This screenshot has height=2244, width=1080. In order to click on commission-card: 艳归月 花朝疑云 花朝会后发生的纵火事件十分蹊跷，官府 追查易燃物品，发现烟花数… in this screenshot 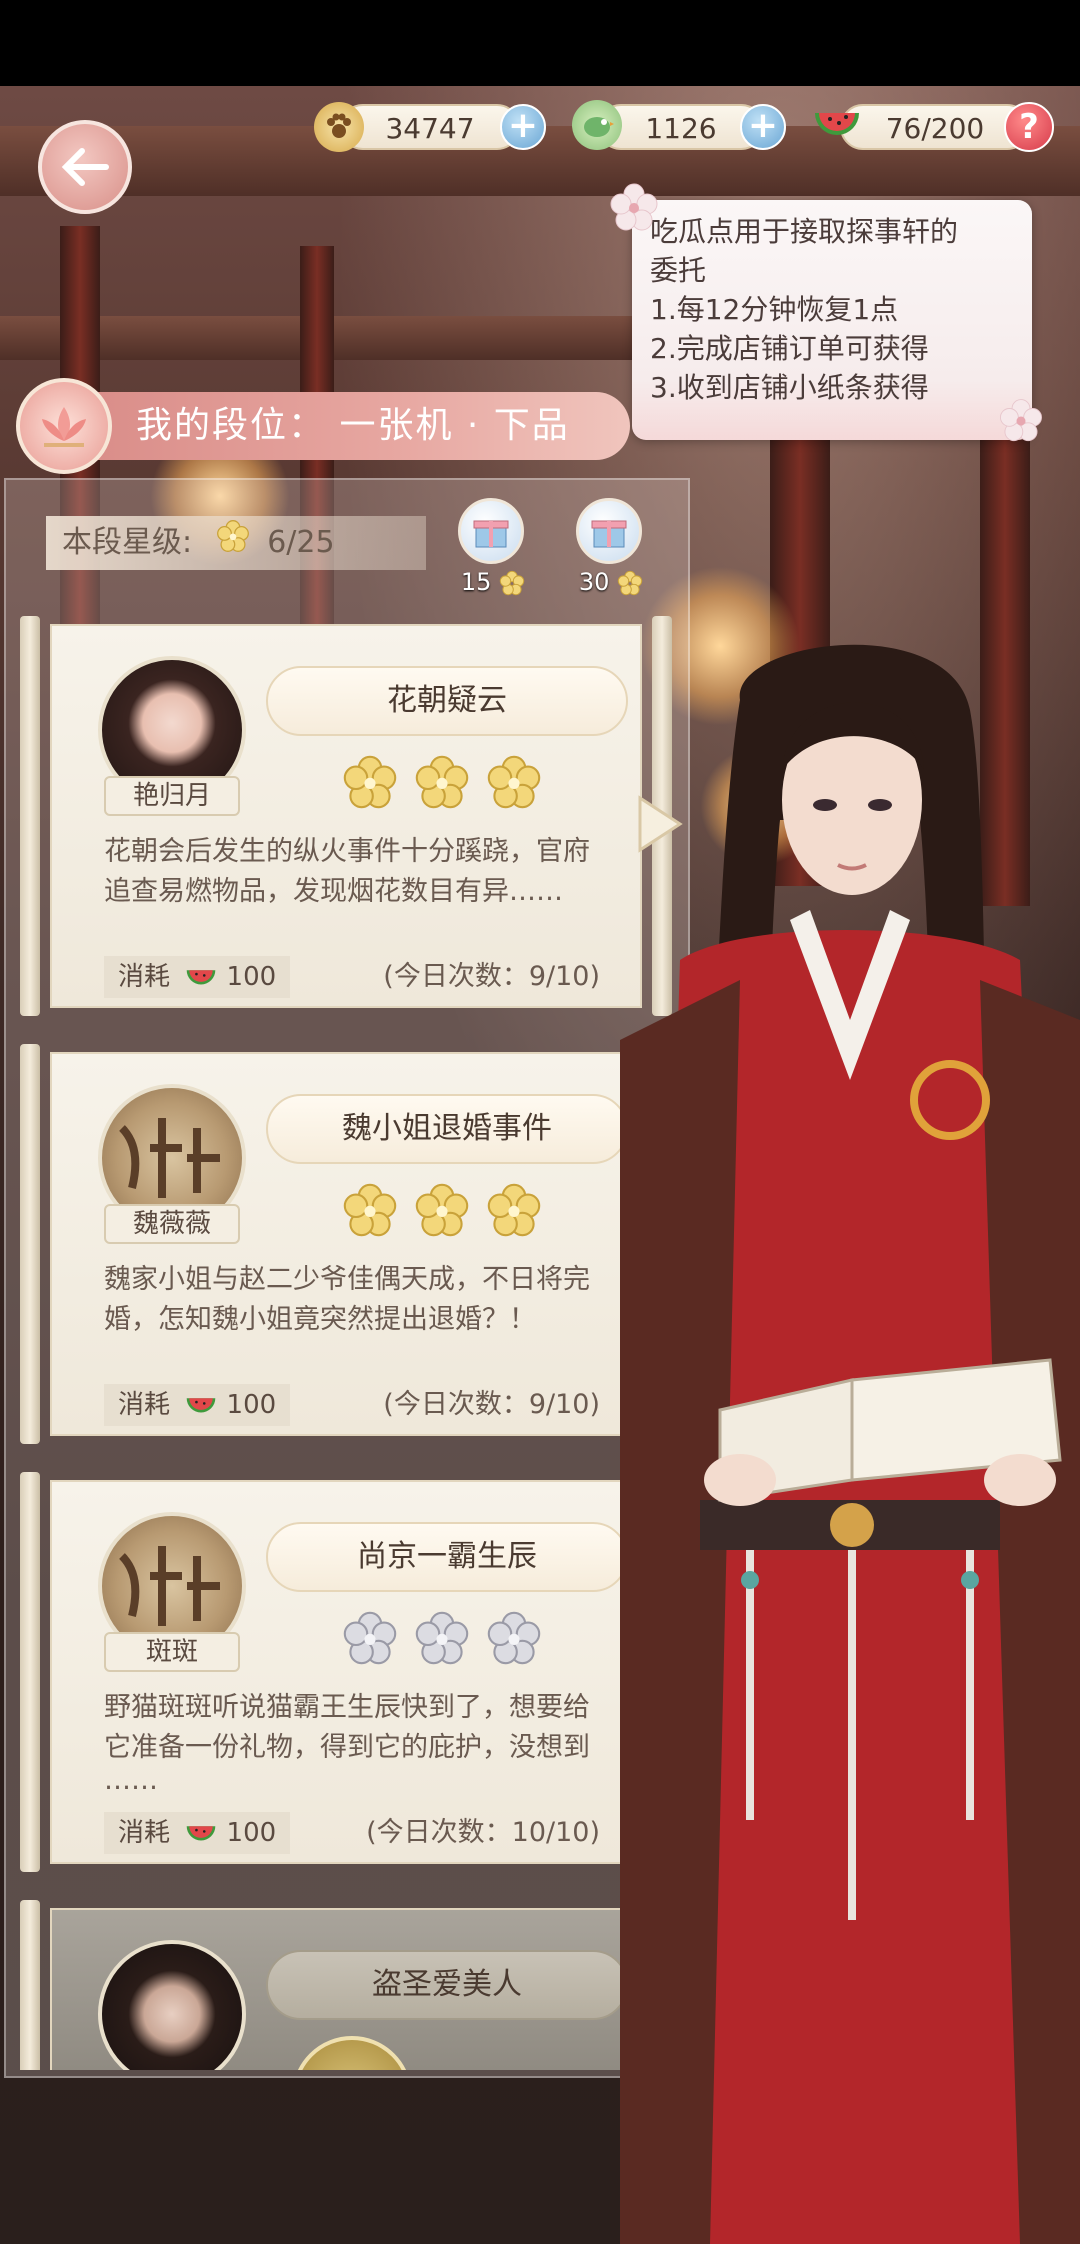, I will do `click(351, 816)`.